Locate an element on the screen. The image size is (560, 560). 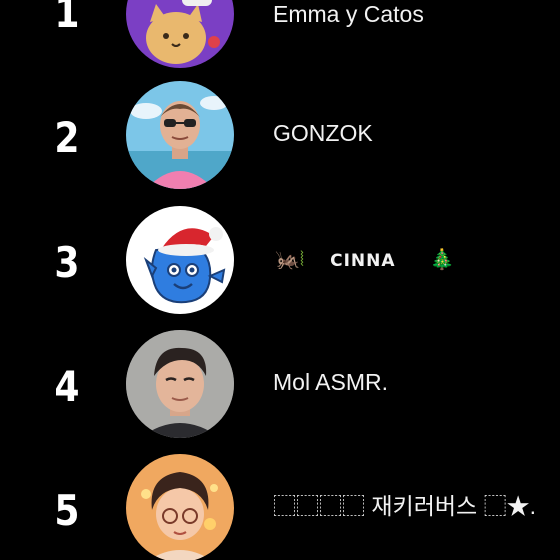
rank-number: 3 is located at coordinates (67, 262).